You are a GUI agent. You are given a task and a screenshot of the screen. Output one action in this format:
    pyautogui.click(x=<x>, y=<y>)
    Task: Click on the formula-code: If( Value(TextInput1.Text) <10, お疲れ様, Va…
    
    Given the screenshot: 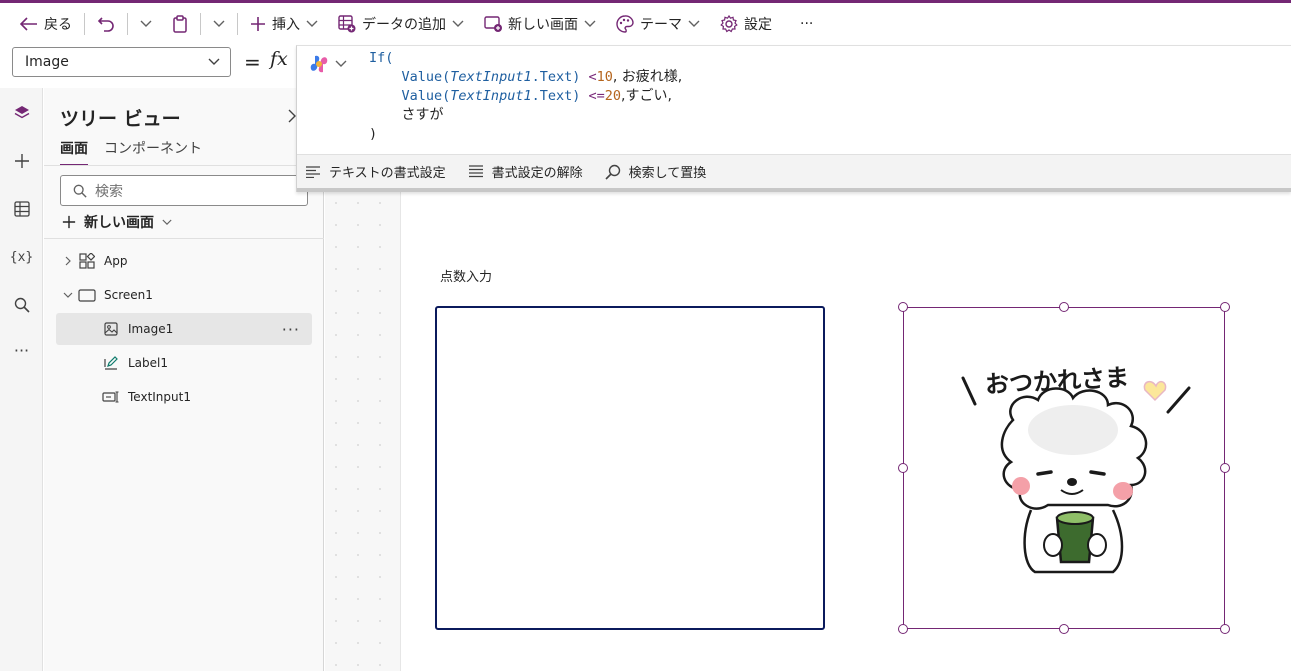 What is the action you would take?
    pyautogui.click(x=525, y=96)
    